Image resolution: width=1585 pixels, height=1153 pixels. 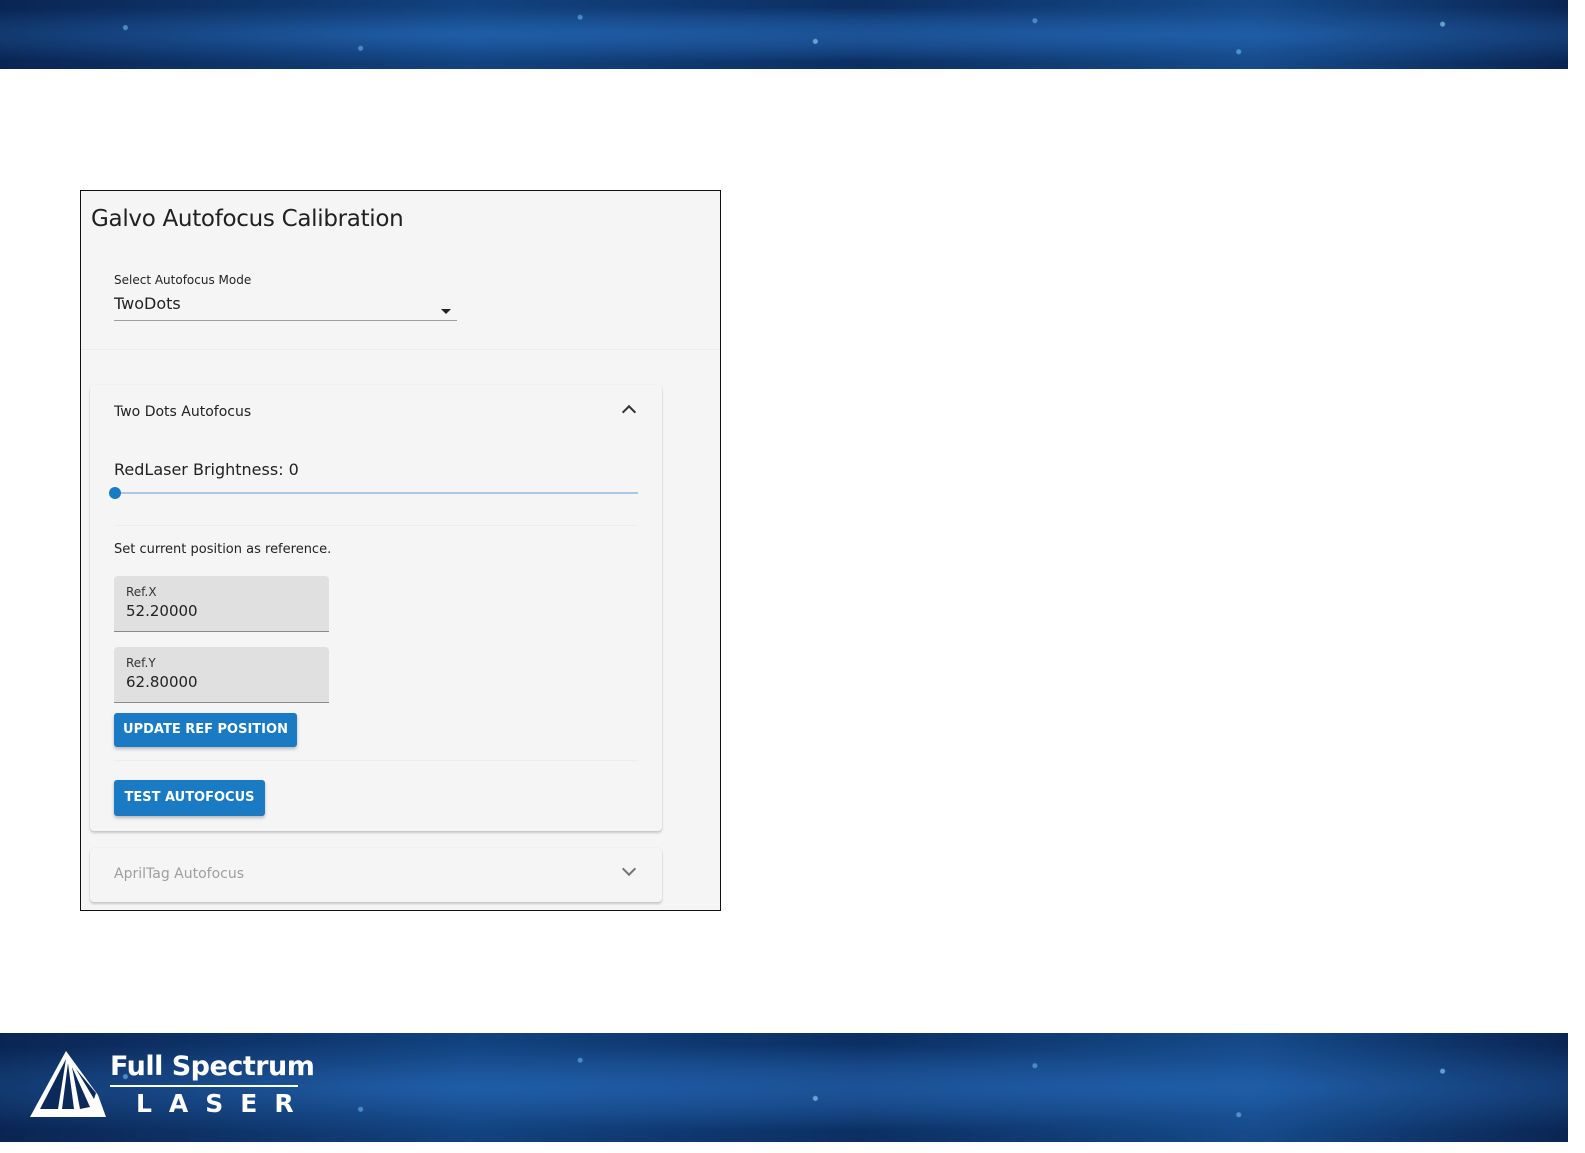 What do you see at coordinates (400, 349) in the screenshot?
I see `section-divider` at bounding box center [400, 349].